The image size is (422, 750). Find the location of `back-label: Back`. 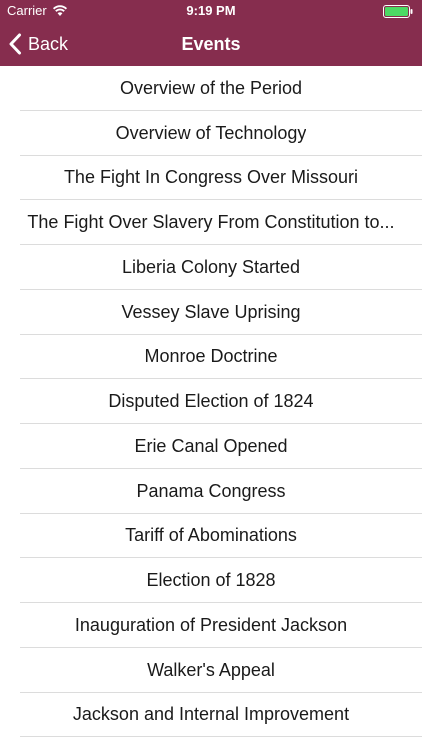

back-label: Back is located at coordinates (48, 43).